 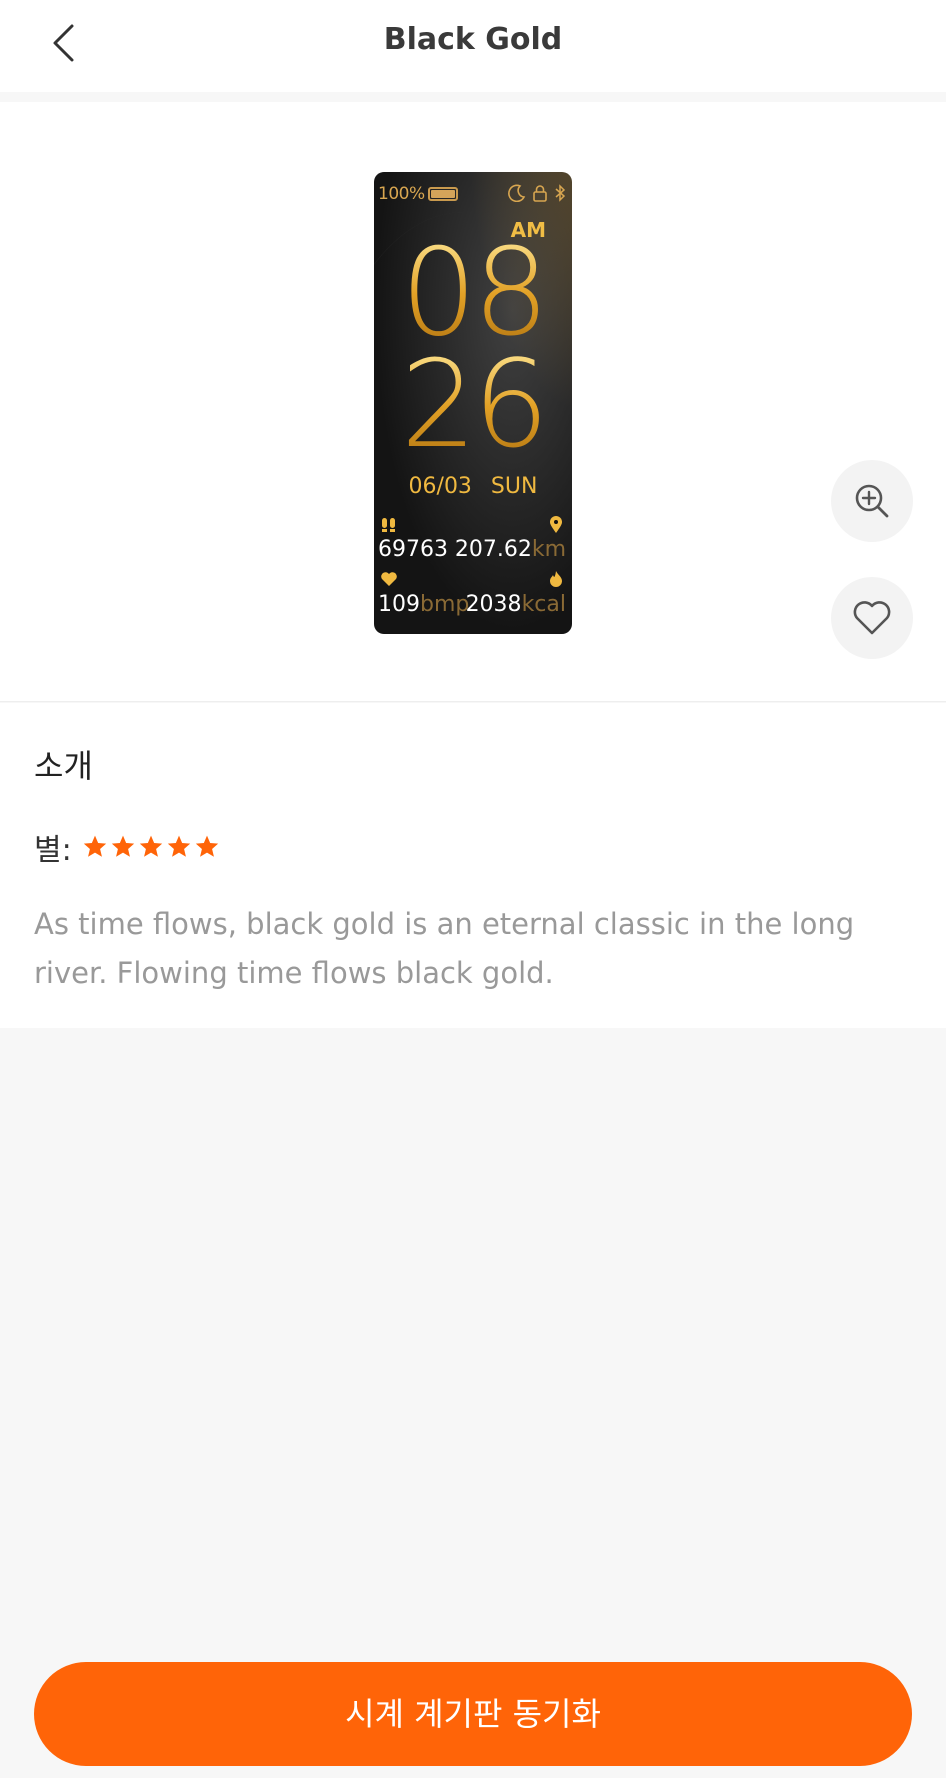 I want to click on battery-fill, so click(x=443, y=194).